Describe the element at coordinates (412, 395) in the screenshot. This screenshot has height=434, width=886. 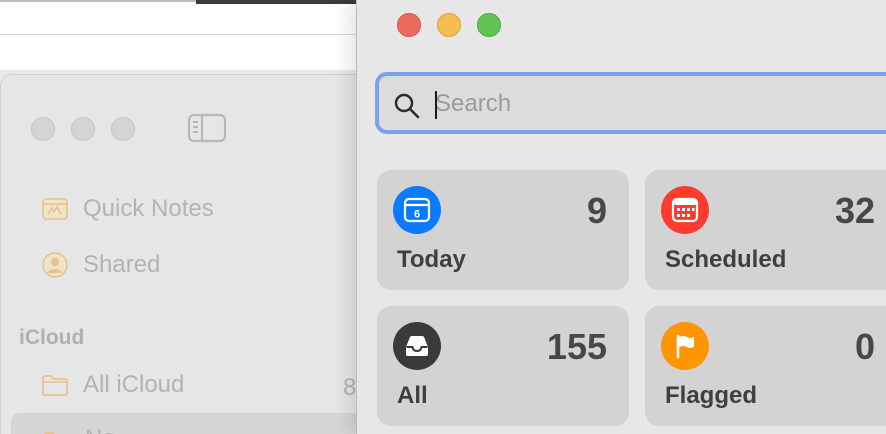
I see `smart-list-label: All` at that location.